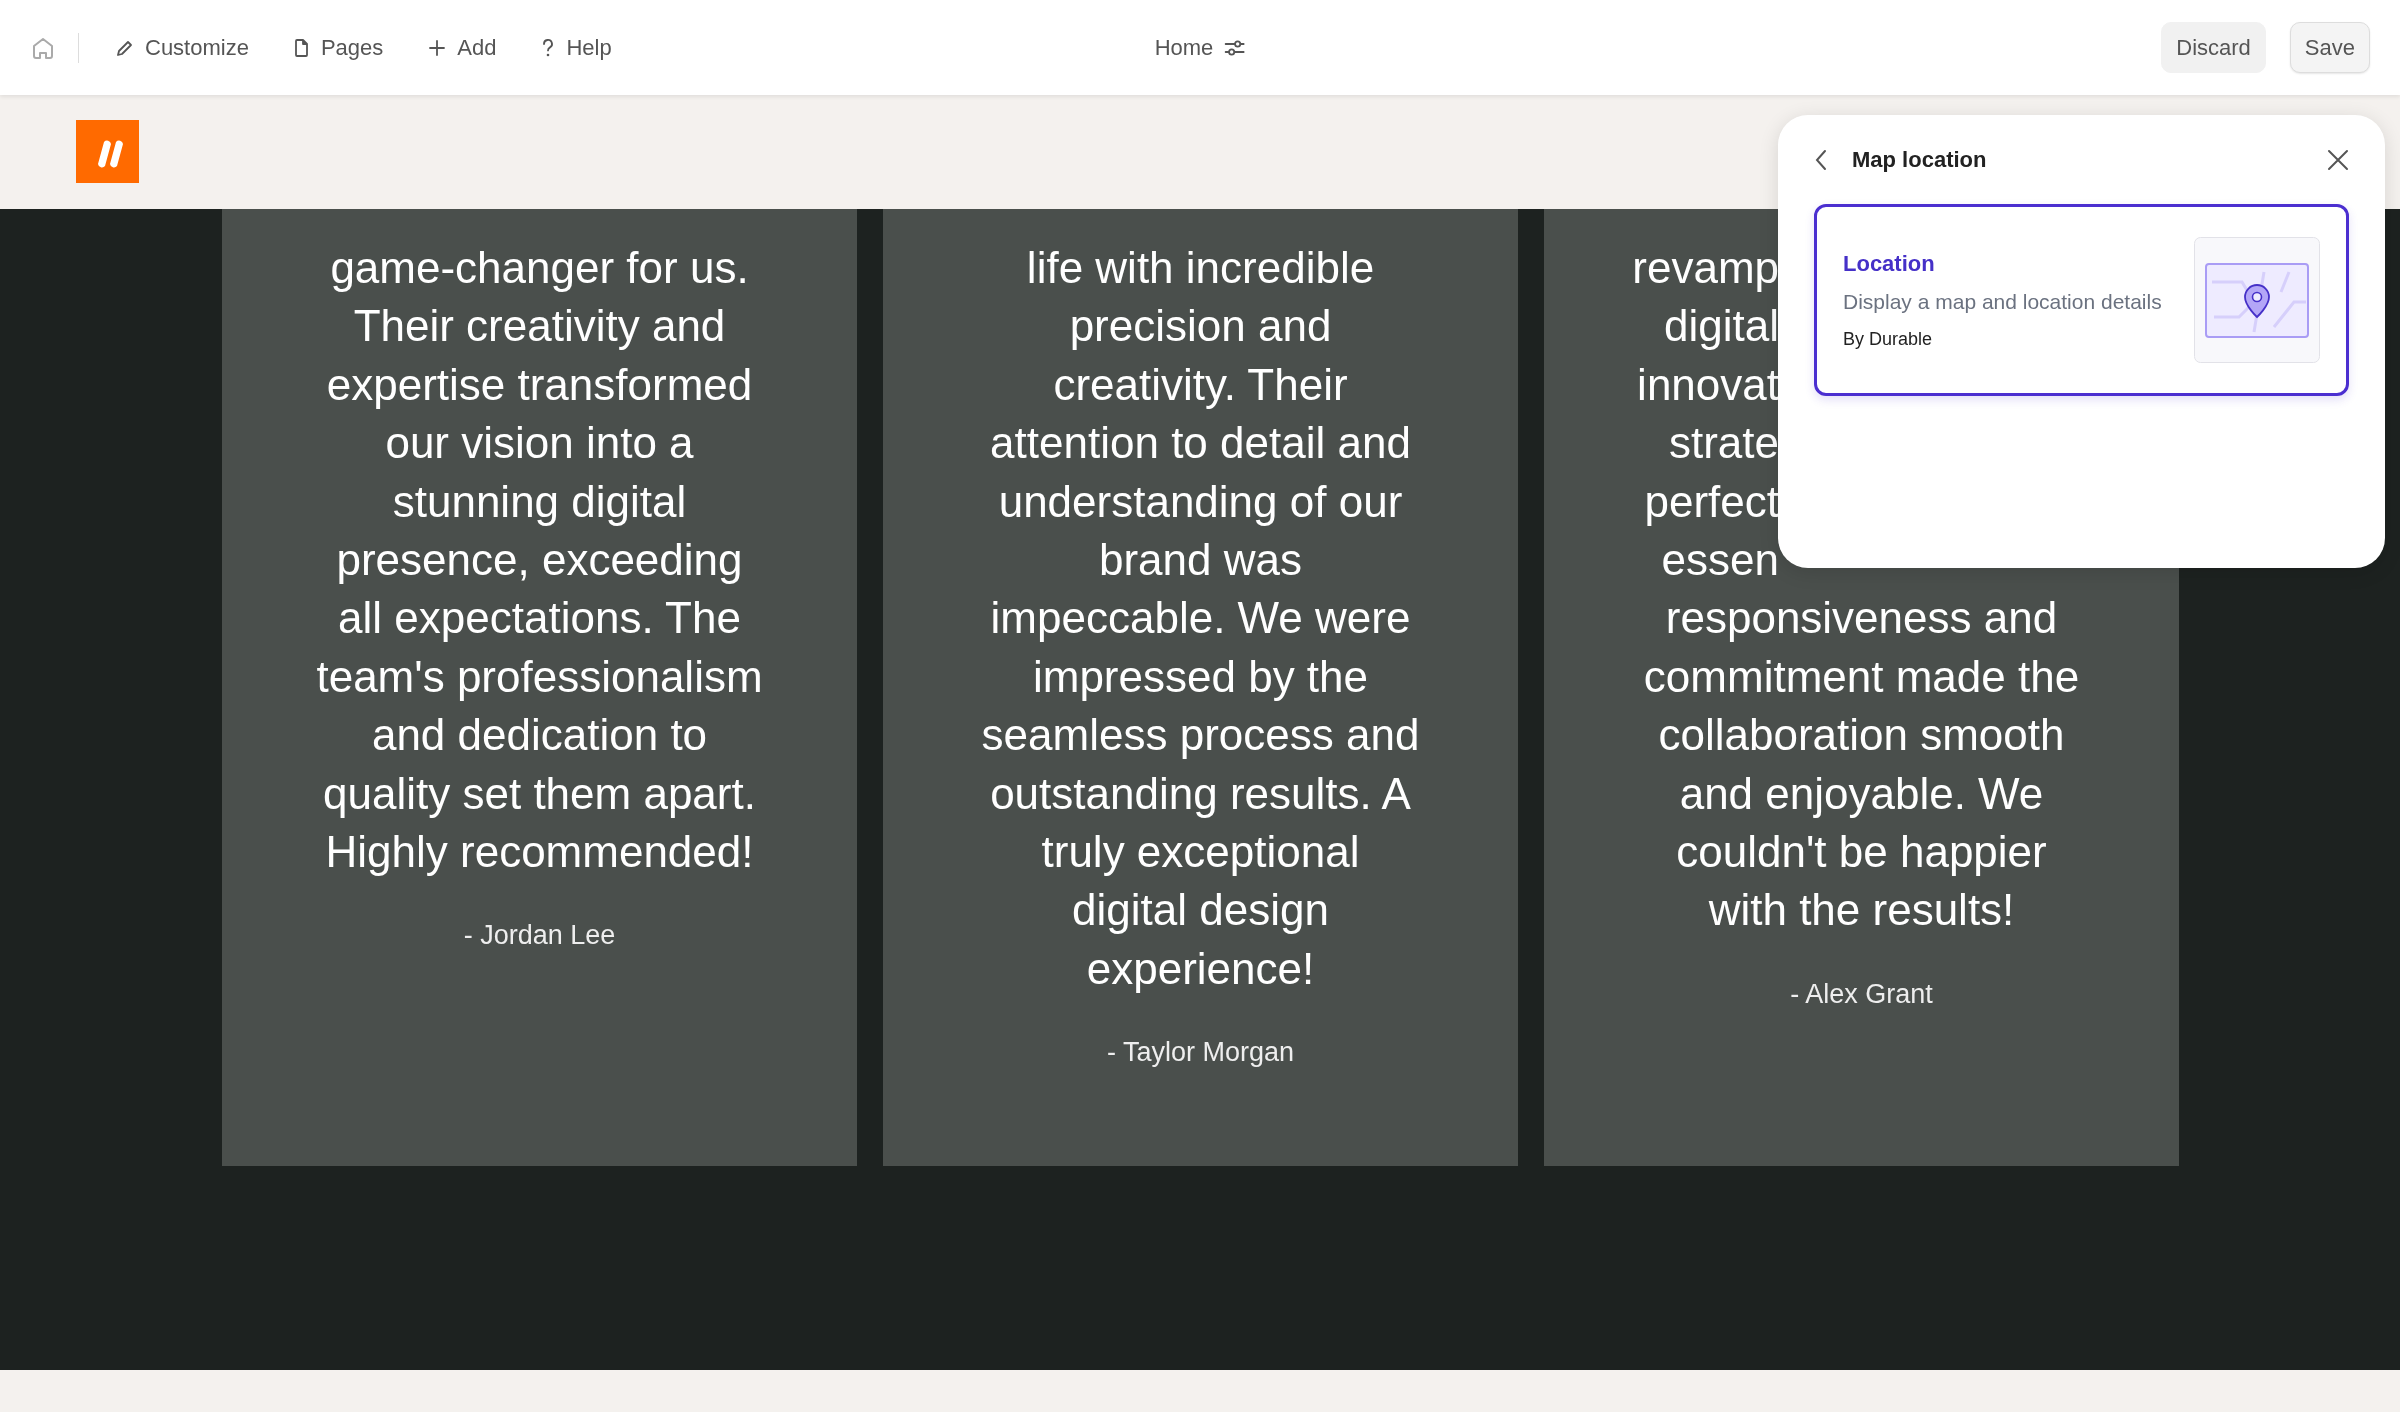 This screenshot has height=1412, width=2400. I want to click on widget-option-card: Location Display a map and location details By Durable, so click(2081, 300).